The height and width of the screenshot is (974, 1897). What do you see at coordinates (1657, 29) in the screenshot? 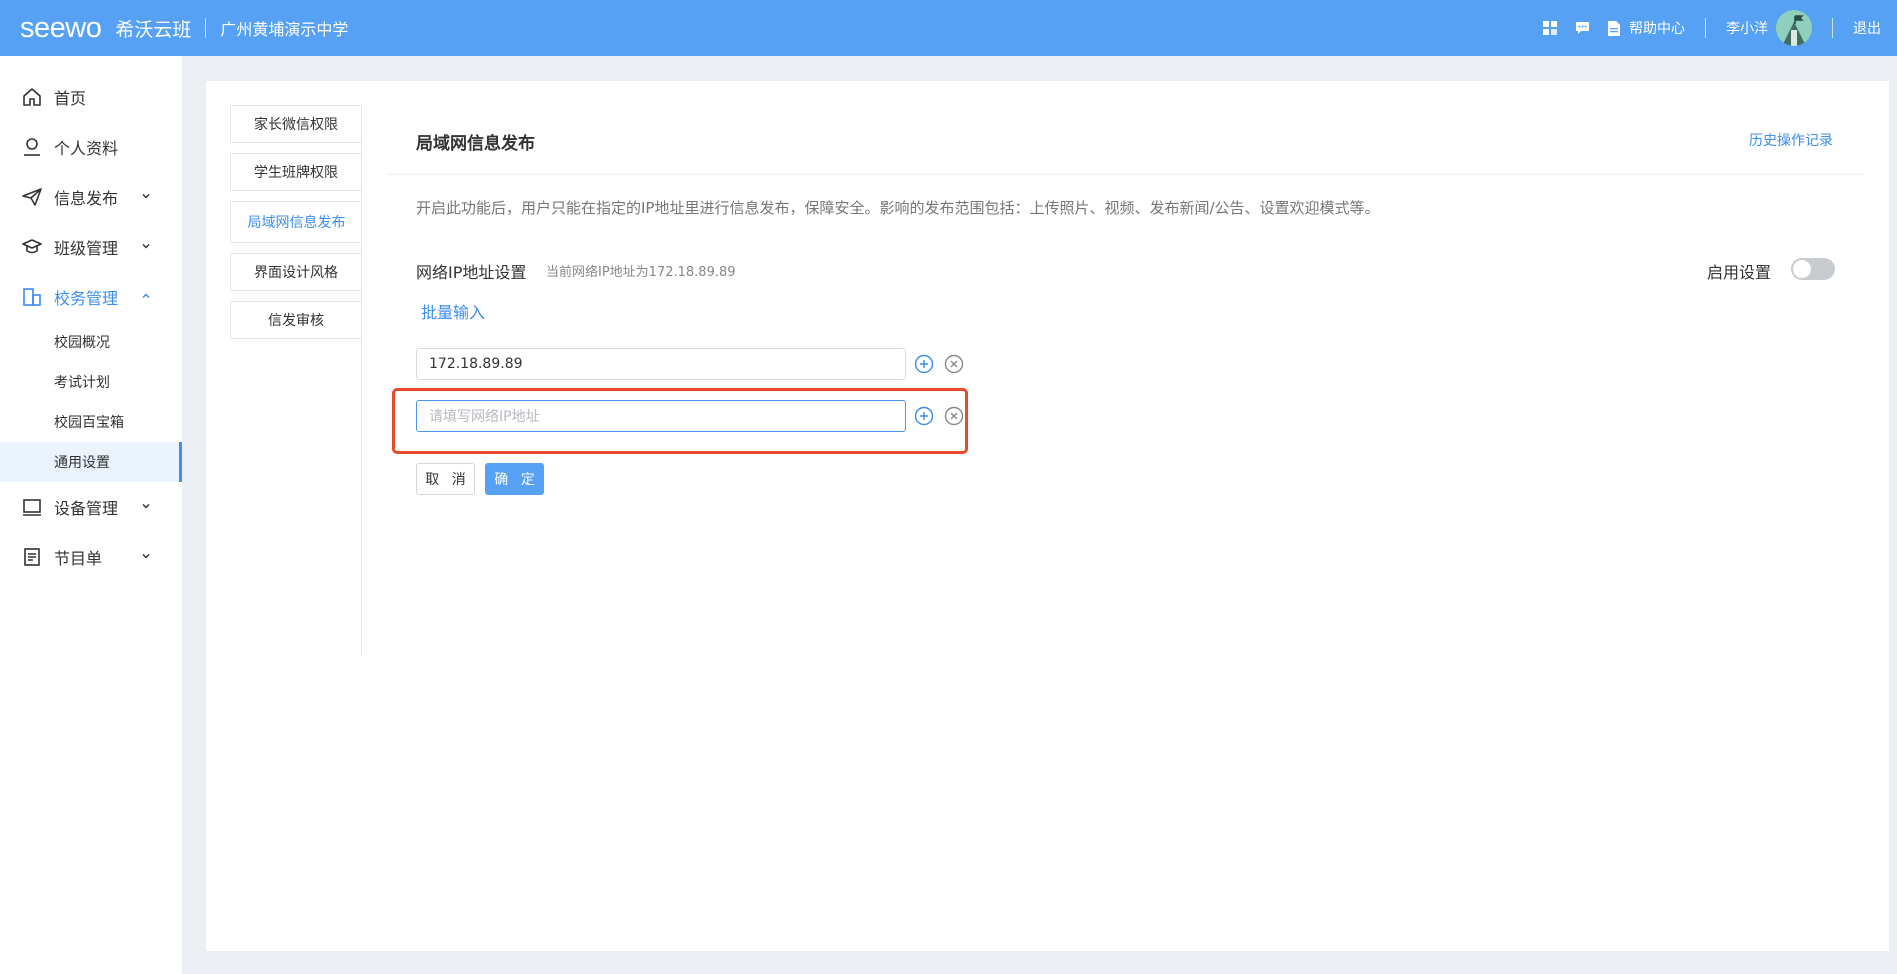
I see `help-center-label: 帮助中心` at bounding box center [1657, 29].